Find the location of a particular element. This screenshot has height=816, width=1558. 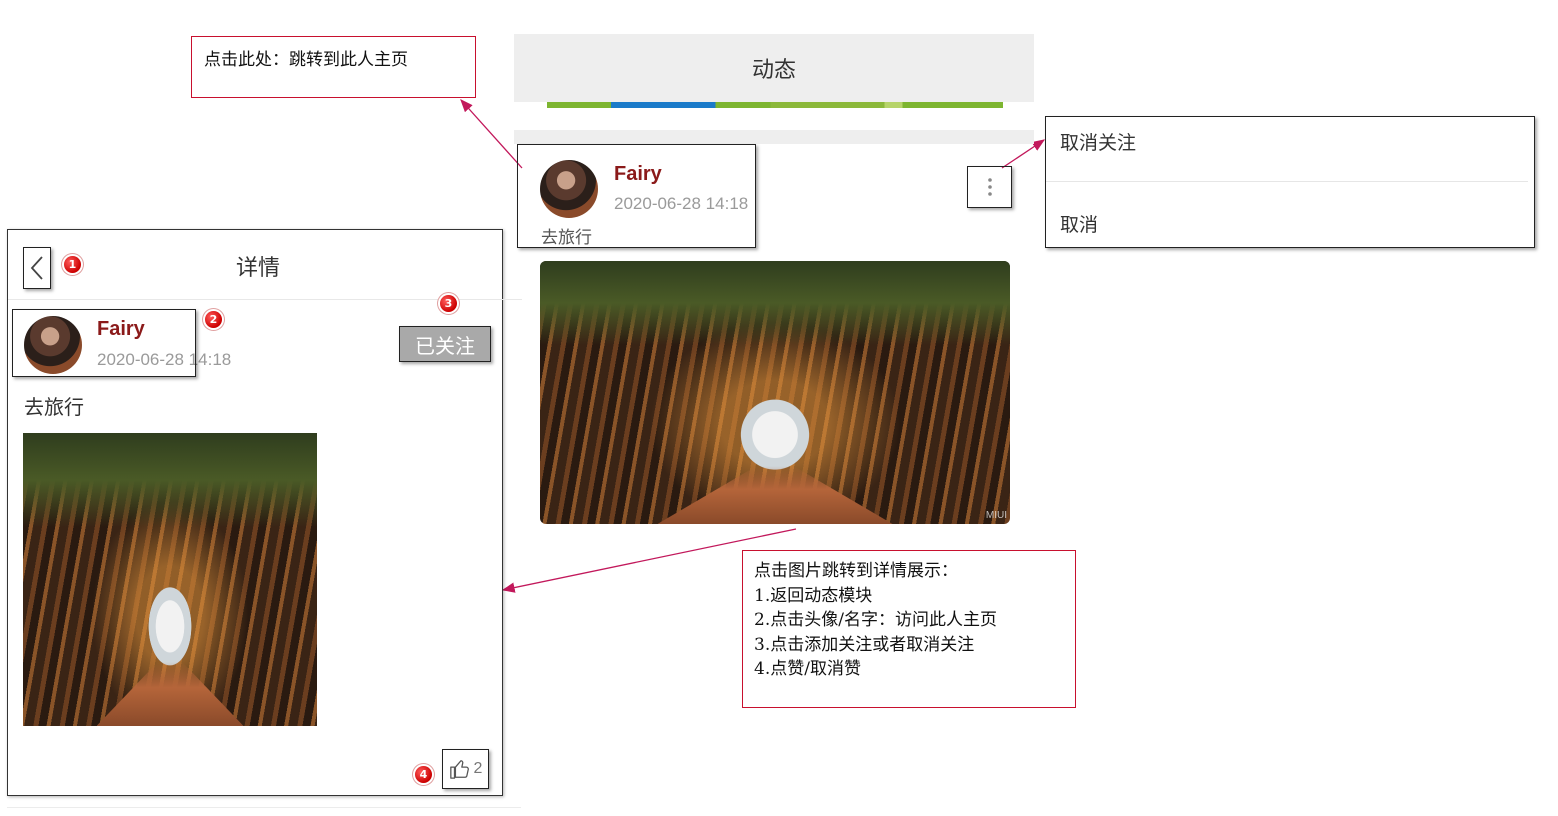

profile-annotation-note: 点击此处：跳转到此人主页 is located at coordinates (333, 67).